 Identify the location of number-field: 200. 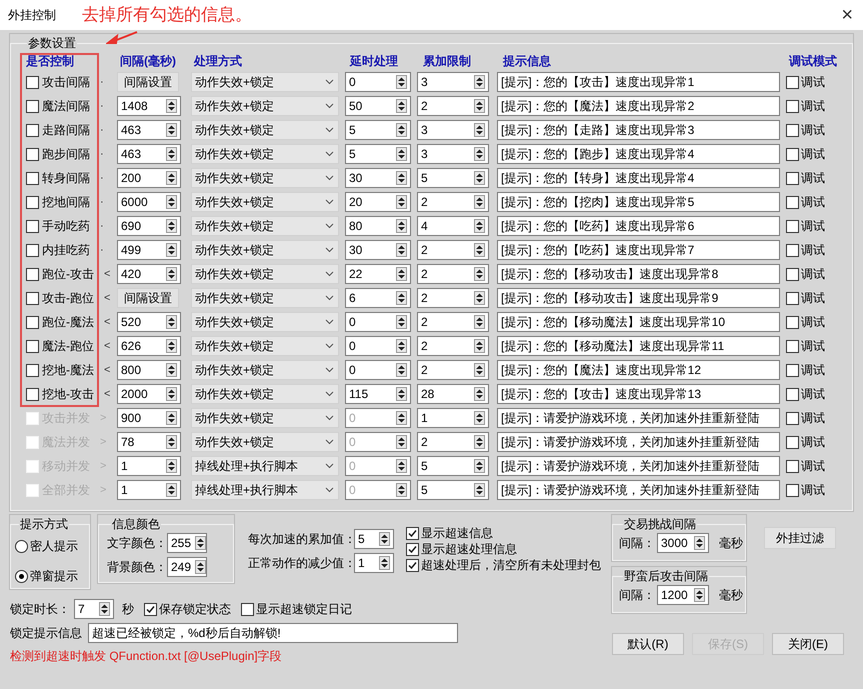
(149, 178).